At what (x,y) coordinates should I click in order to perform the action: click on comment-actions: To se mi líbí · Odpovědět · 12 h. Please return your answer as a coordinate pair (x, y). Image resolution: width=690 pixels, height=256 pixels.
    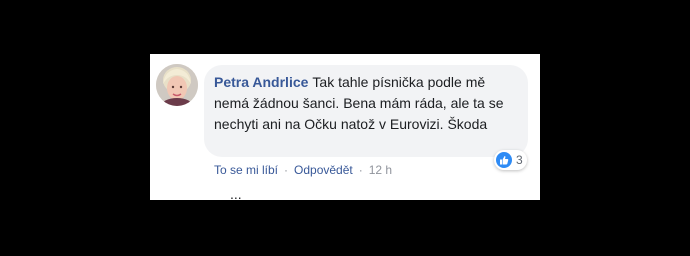
    Looking at the image, I should click on (303, 170).